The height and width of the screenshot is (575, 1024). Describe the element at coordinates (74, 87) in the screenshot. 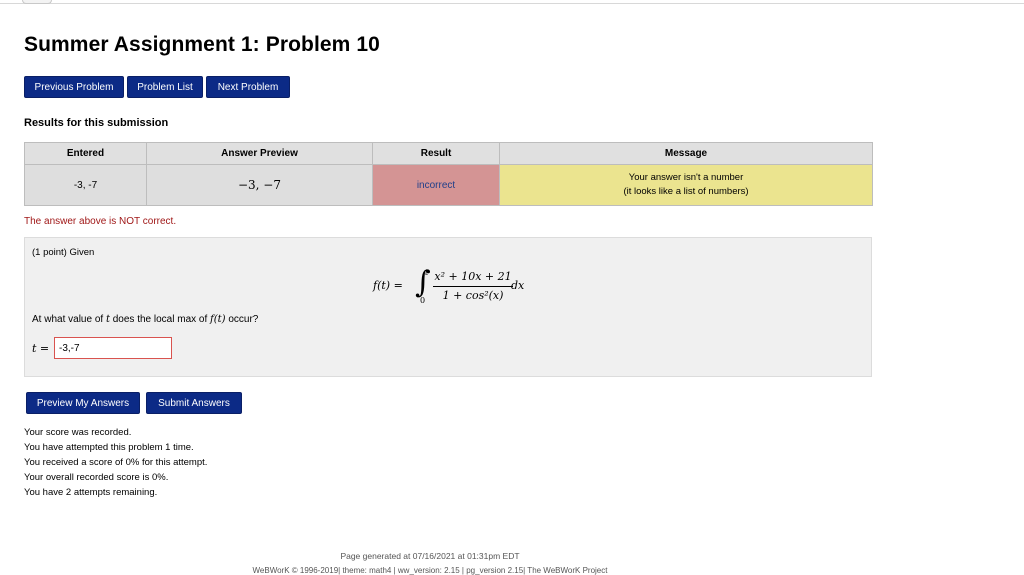

I see `previous-problem-button: Previous Problem` at that location.